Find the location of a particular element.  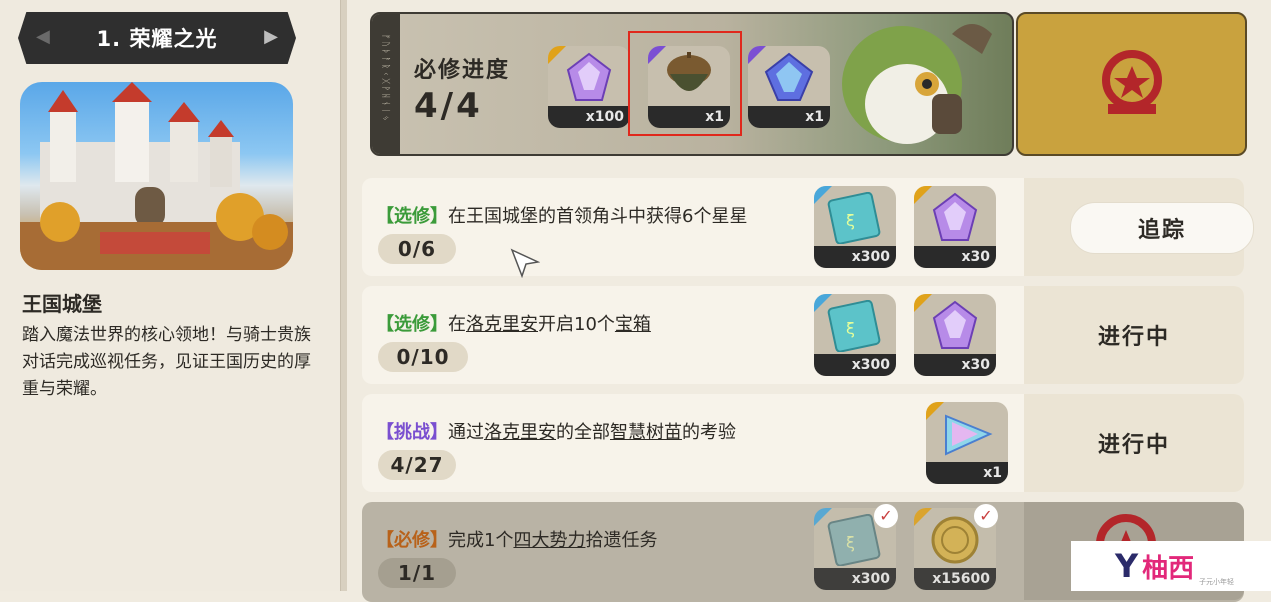

badge-logo-icon is located at coordinates (1132, 82).